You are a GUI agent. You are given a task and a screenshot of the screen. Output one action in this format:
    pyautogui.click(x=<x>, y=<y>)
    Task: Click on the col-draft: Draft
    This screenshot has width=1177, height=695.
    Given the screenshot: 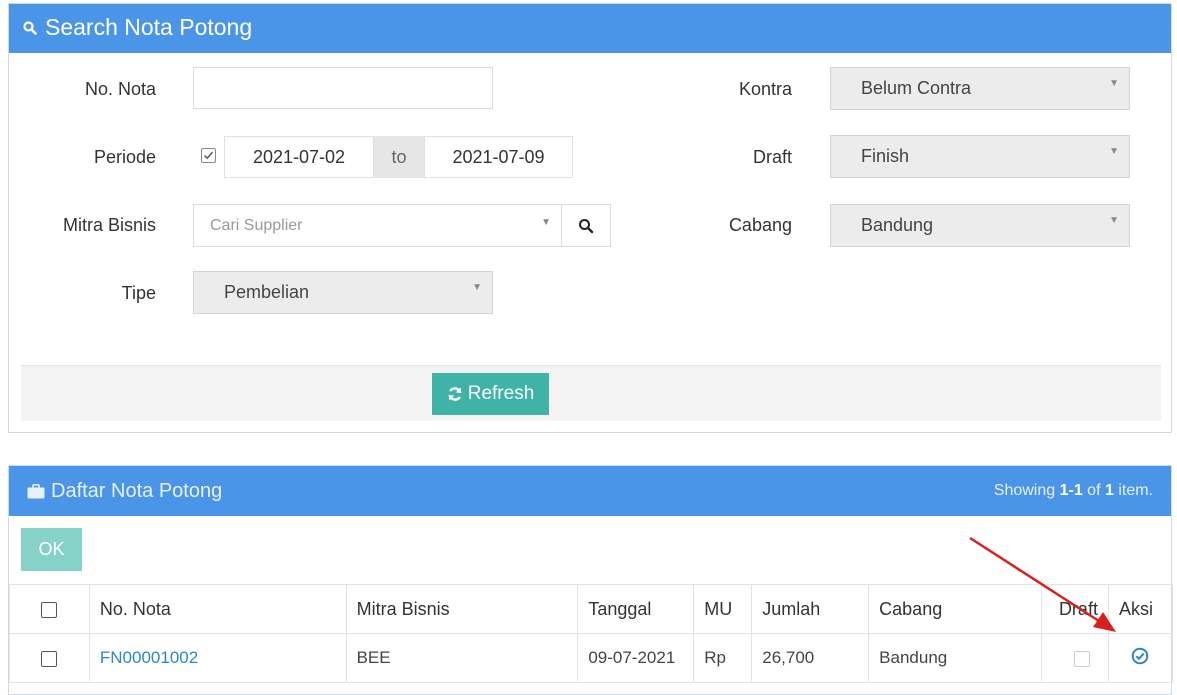 What is the action you would take?
    pyautogui.click(x=1074, y=609)
    